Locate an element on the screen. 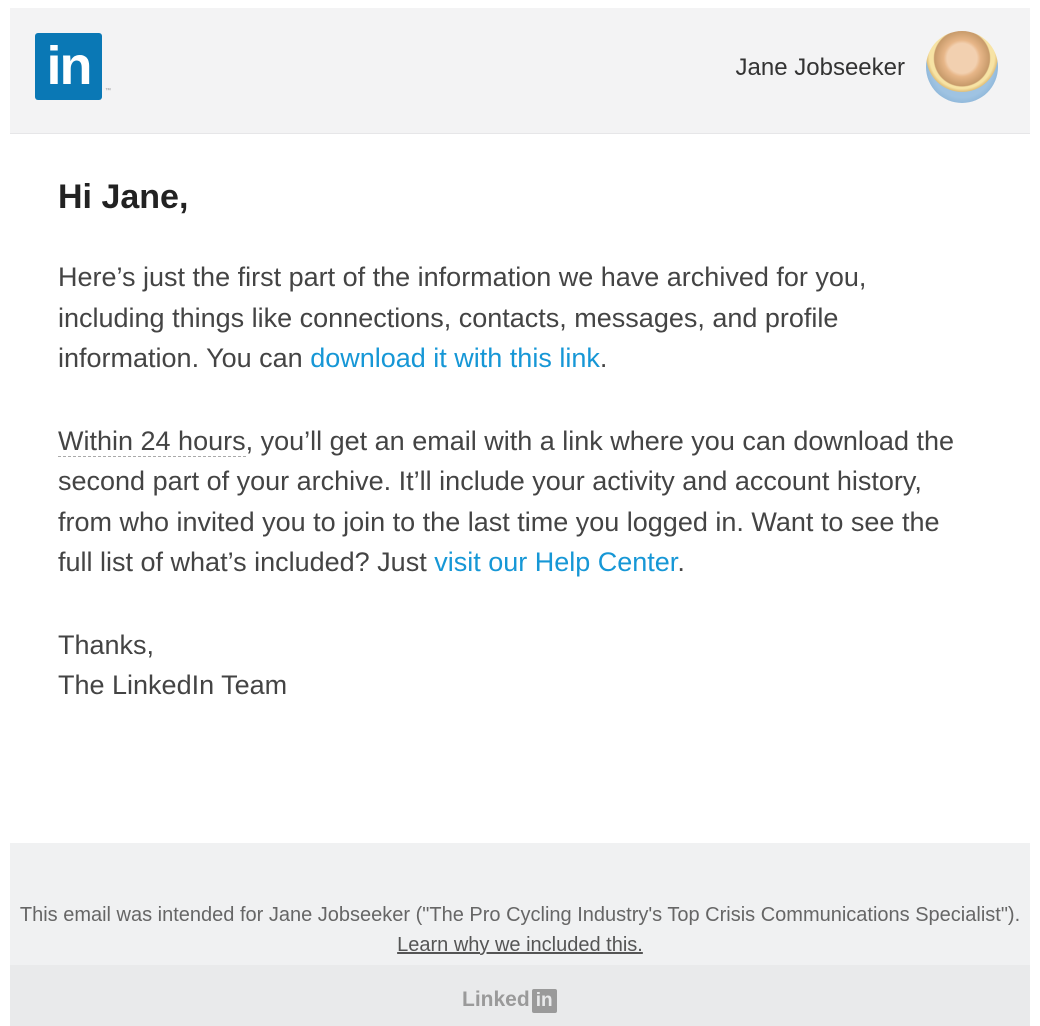  help-center-link: visit our Help Center is located at coordinates (555, 562).